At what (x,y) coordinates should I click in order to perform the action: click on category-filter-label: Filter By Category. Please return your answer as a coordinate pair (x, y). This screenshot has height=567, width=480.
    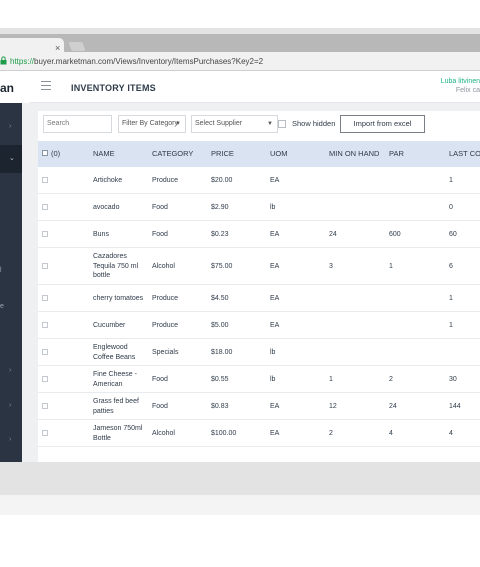
    Looking at the image, I should click on (150, 123).